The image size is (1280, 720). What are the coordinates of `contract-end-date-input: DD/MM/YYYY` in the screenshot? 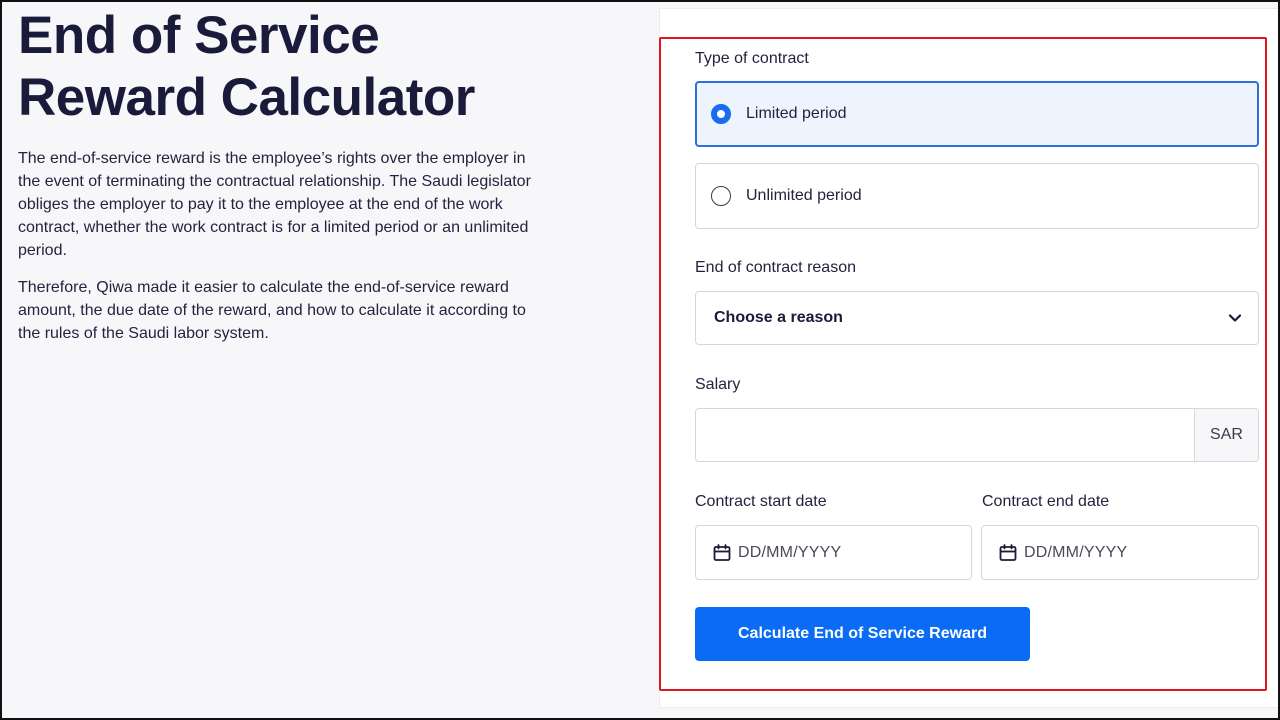 It's located at (1120, 552).